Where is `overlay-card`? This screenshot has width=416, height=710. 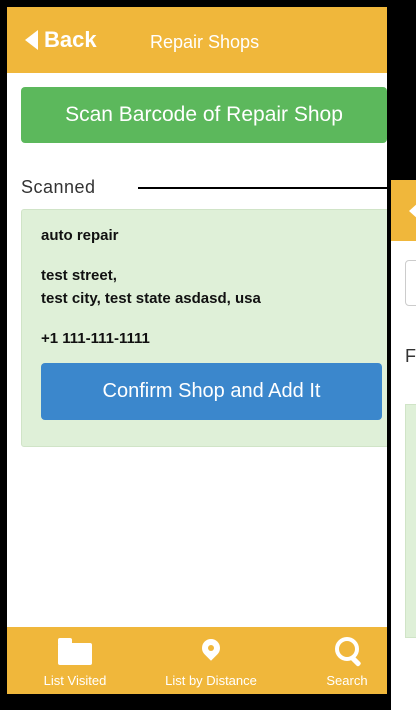 overlay-card is located at coordinates (410, 521).